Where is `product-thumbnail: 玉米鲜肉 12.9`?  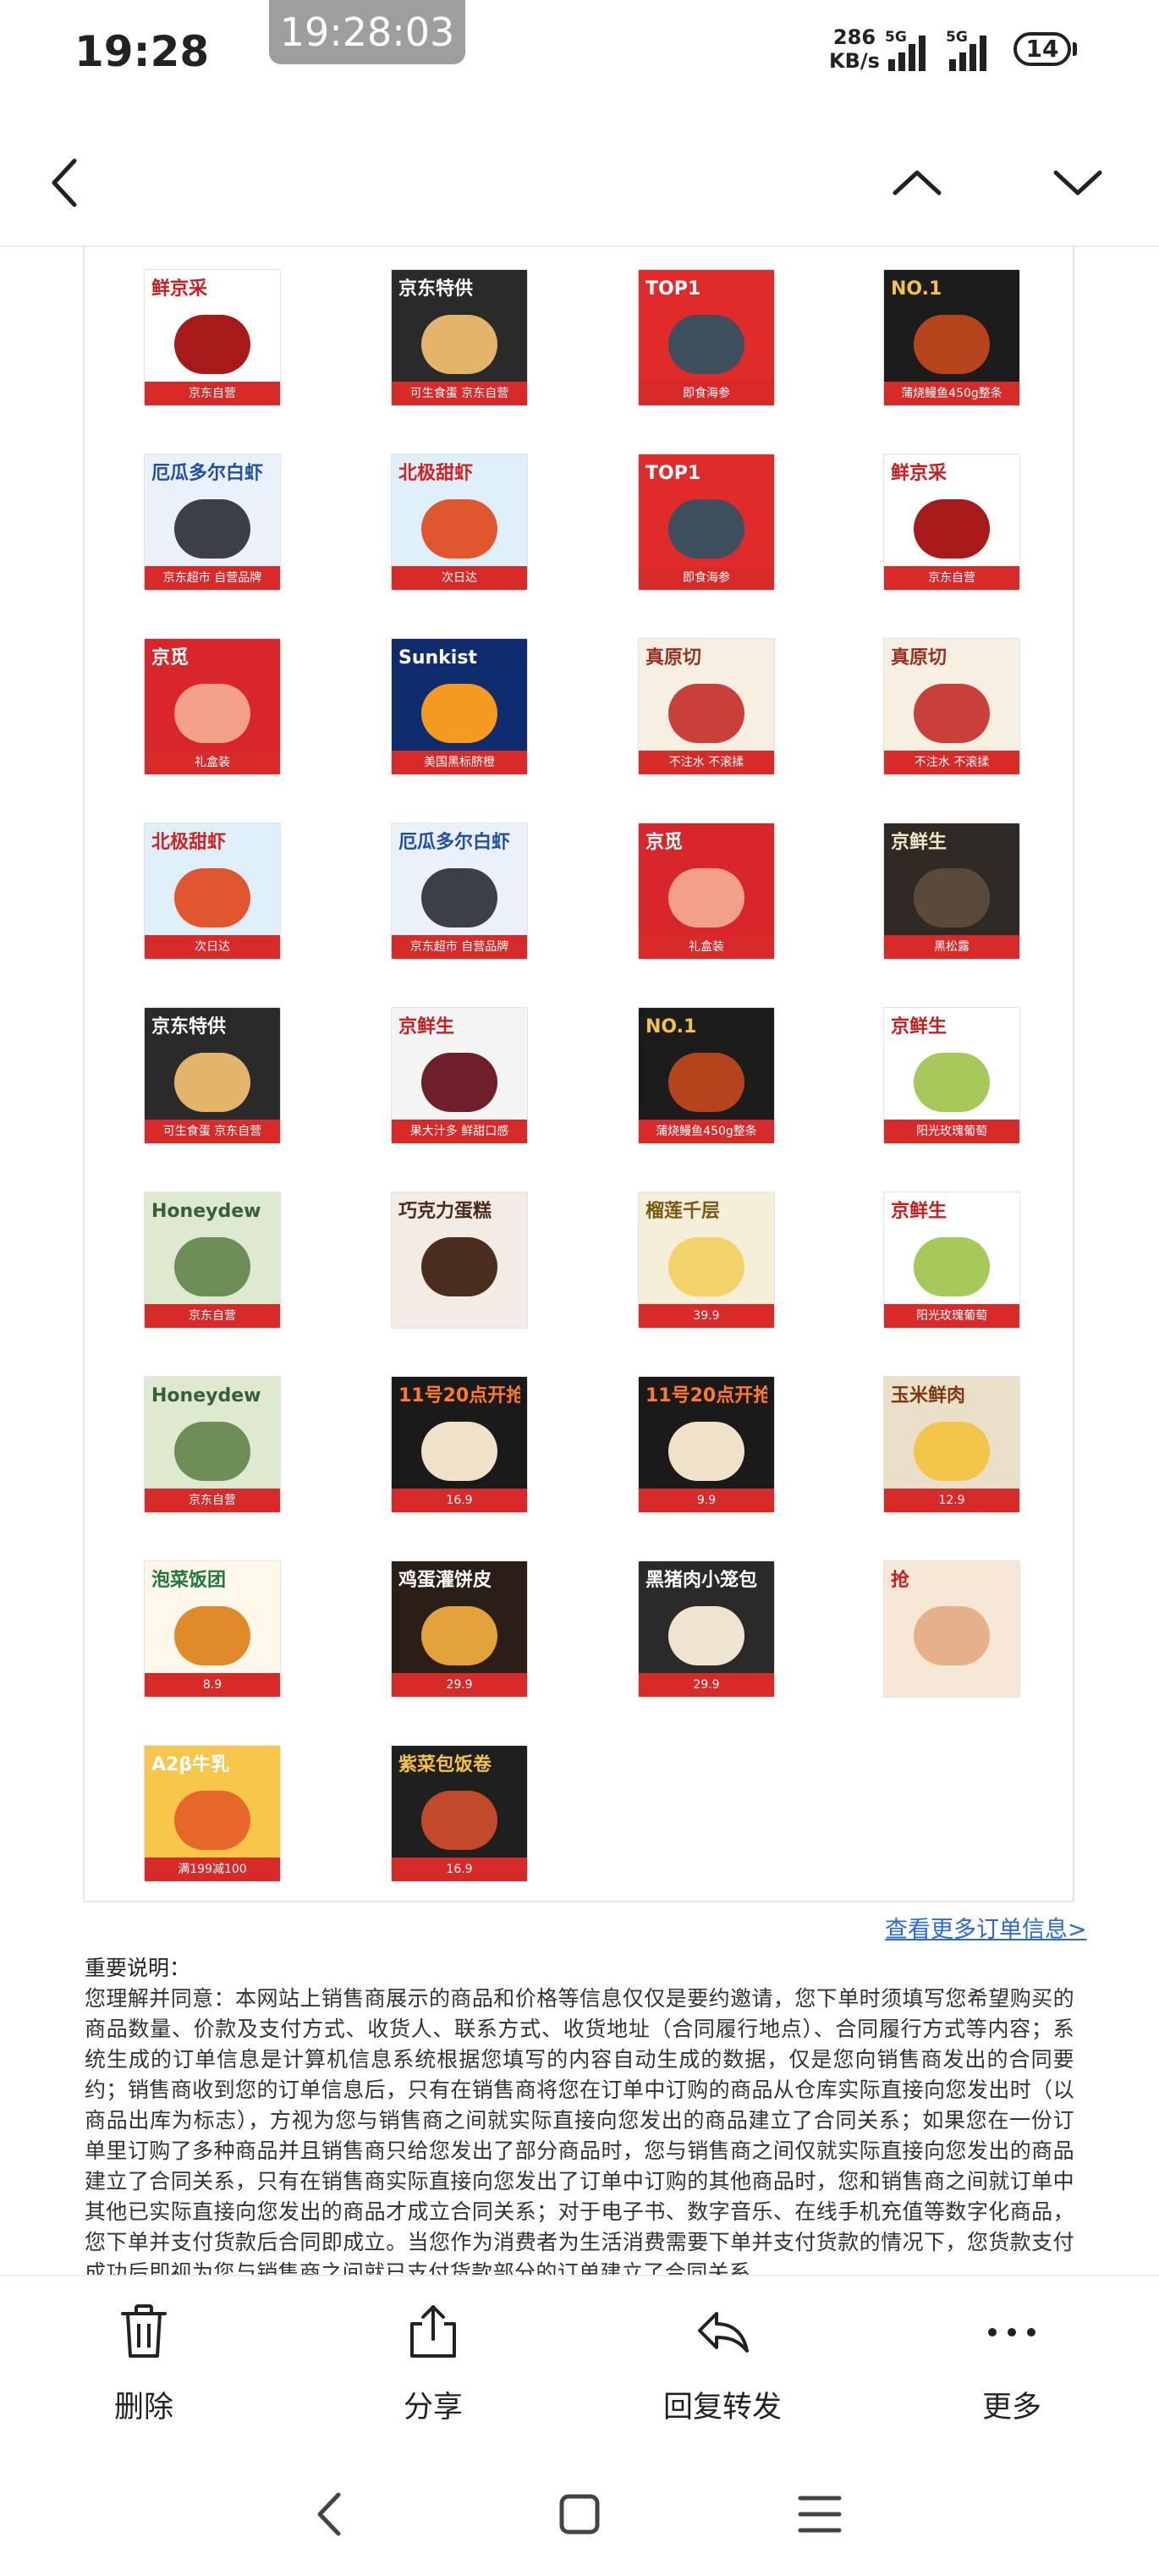
product-thumbnail: 玉米鲜肉 12.9 is located at coordinates (951, 1444).